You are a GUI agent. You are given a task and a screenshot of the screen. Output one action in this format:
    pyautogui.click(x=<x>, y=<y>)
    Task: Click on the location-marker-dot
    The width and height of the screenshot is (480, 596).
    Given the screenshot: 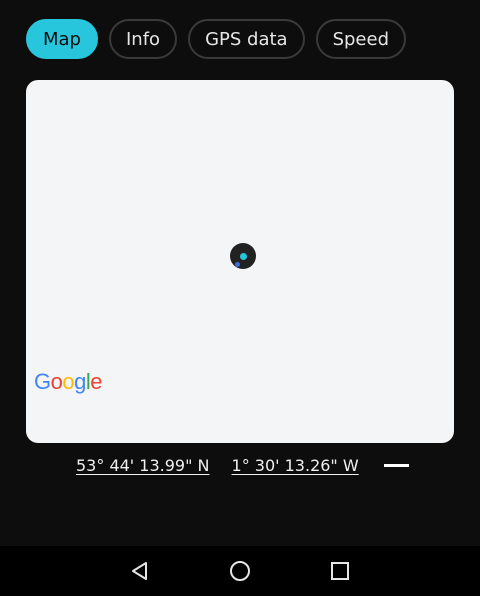 What is the action you would take?
    pyautogui.click(x=243, y=256)
    